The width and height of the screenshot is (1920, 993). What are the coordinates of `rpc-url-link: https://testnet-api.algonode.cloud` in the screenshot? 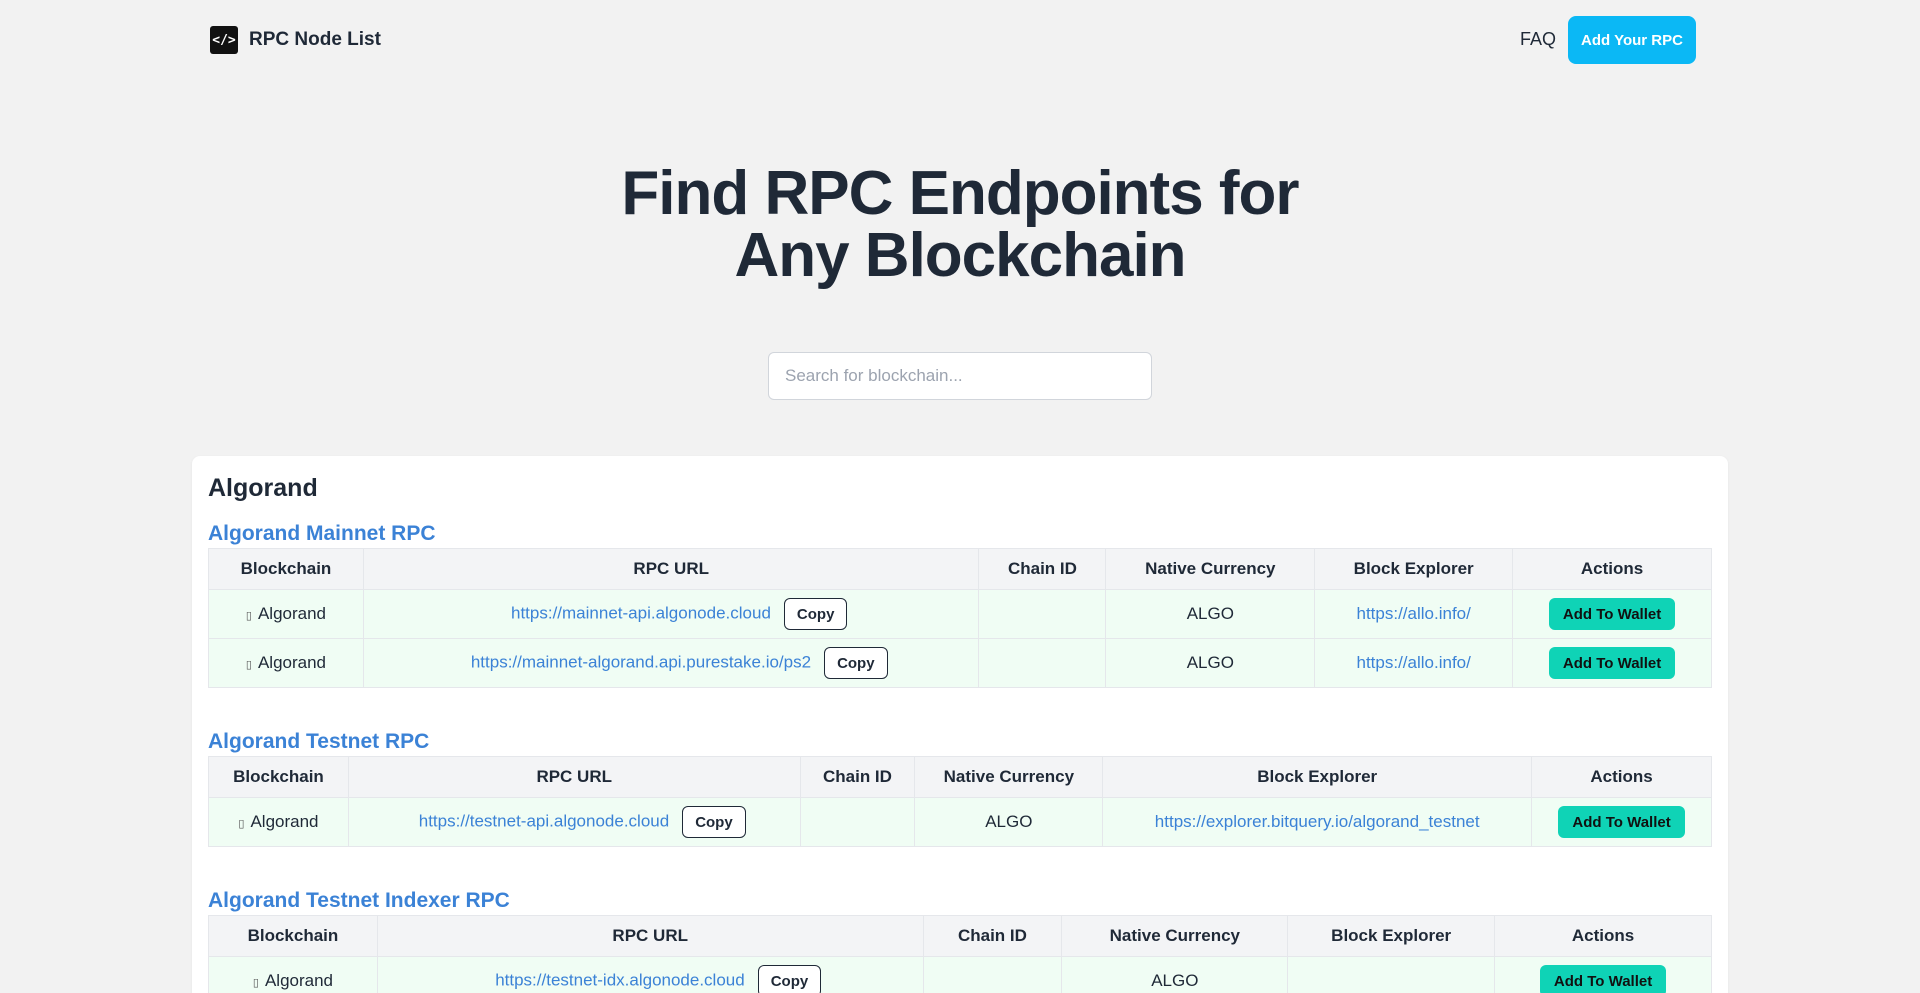 It's located at (544, 820).